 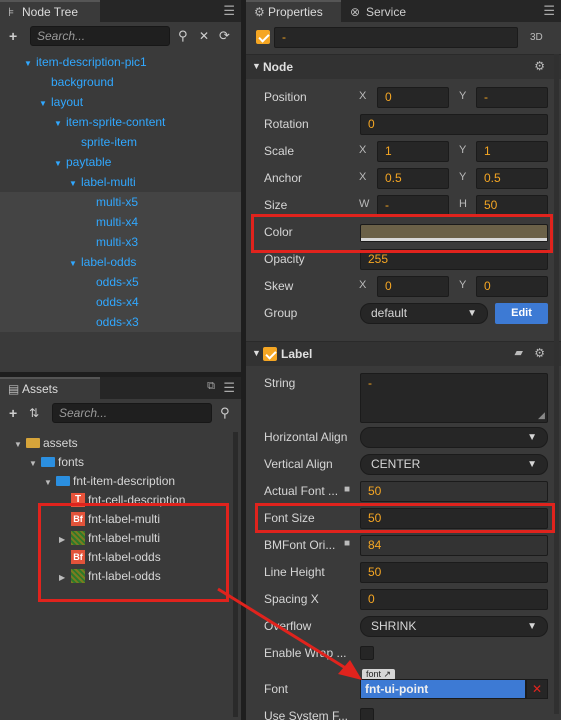 I want to click on anchor-y-input: 0.5, so click(x=512, y=178).